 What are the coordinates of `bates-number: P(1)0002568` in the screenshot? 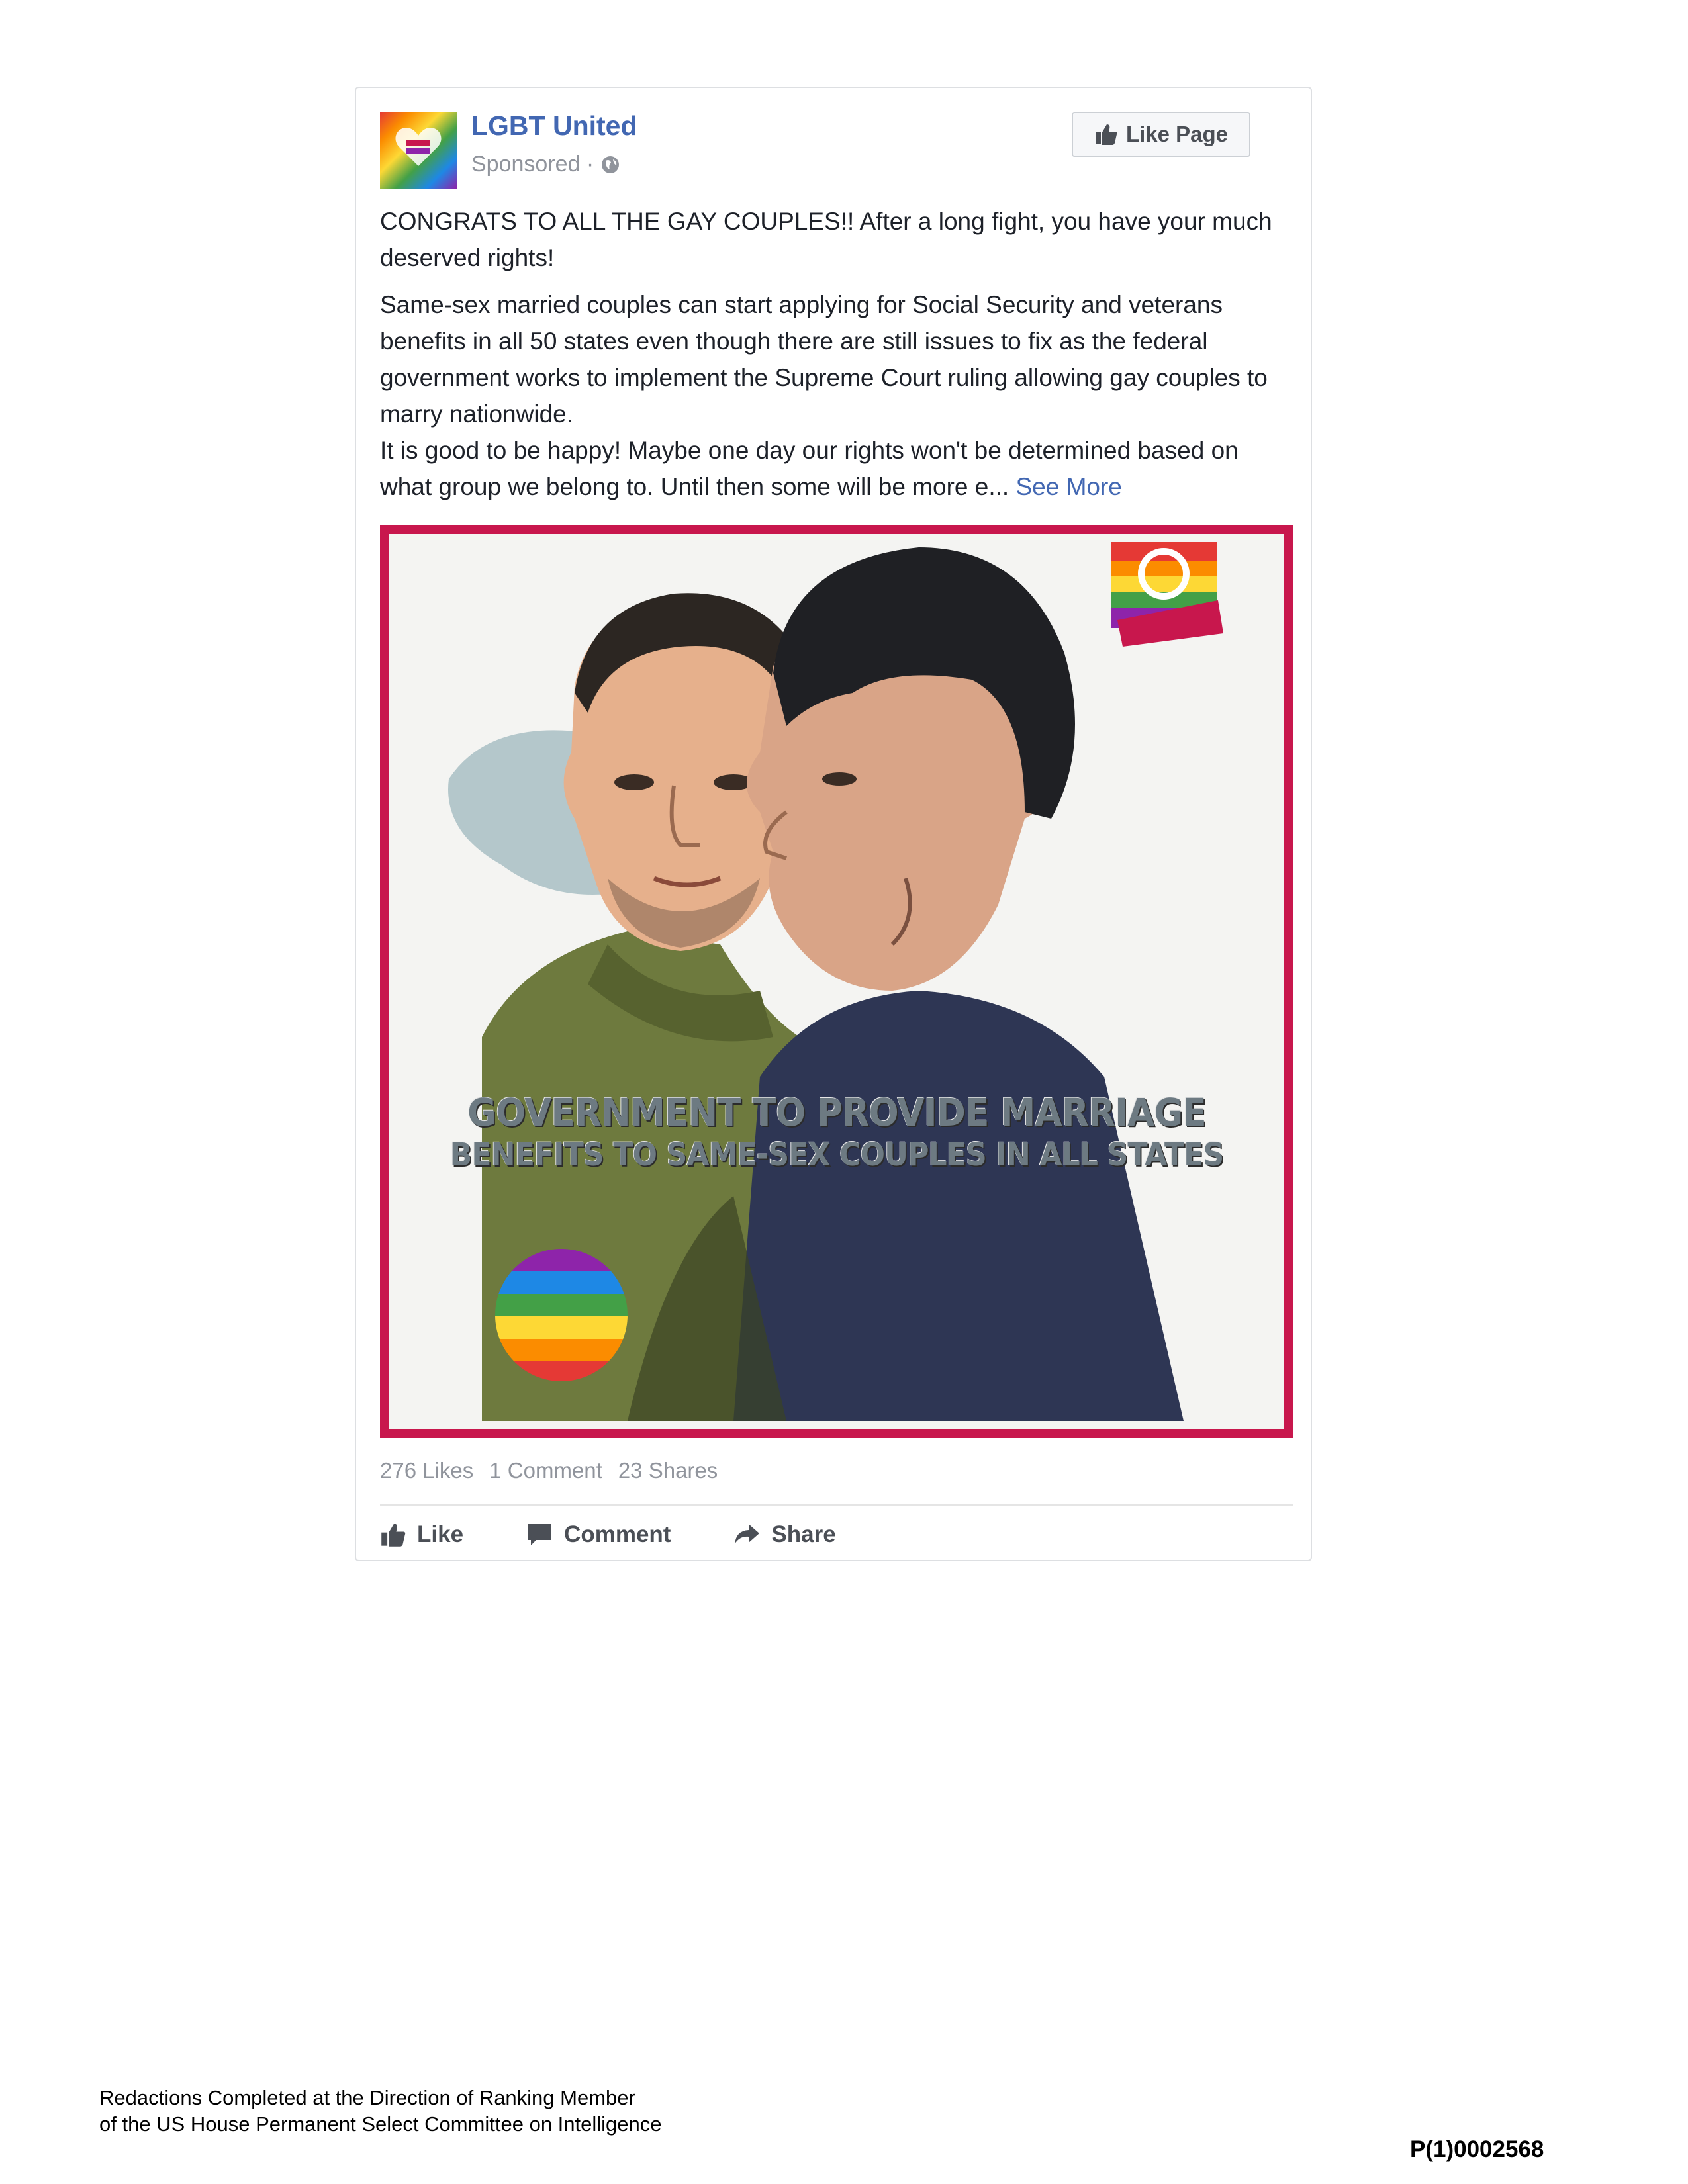 It's located at (1477, 2149).